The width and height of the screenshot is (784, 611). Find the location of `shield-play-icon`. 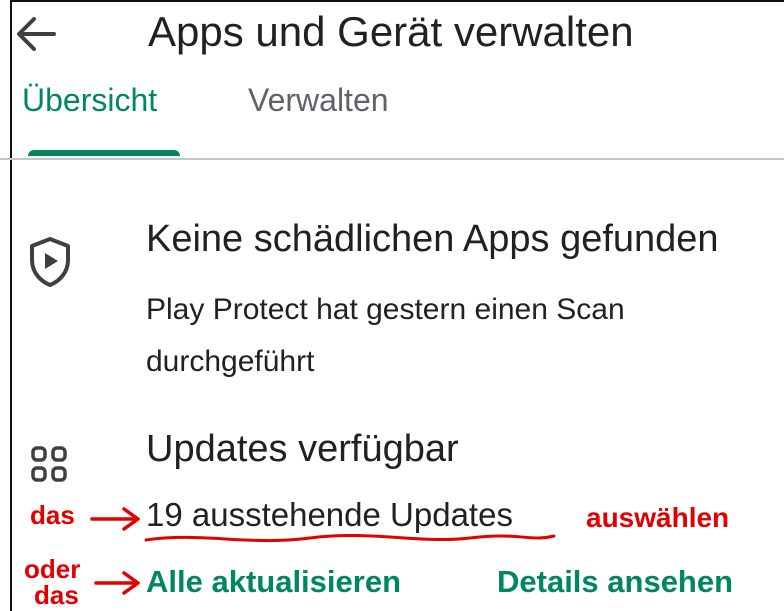

shield-play-icon is located at coordinates (50, 262).